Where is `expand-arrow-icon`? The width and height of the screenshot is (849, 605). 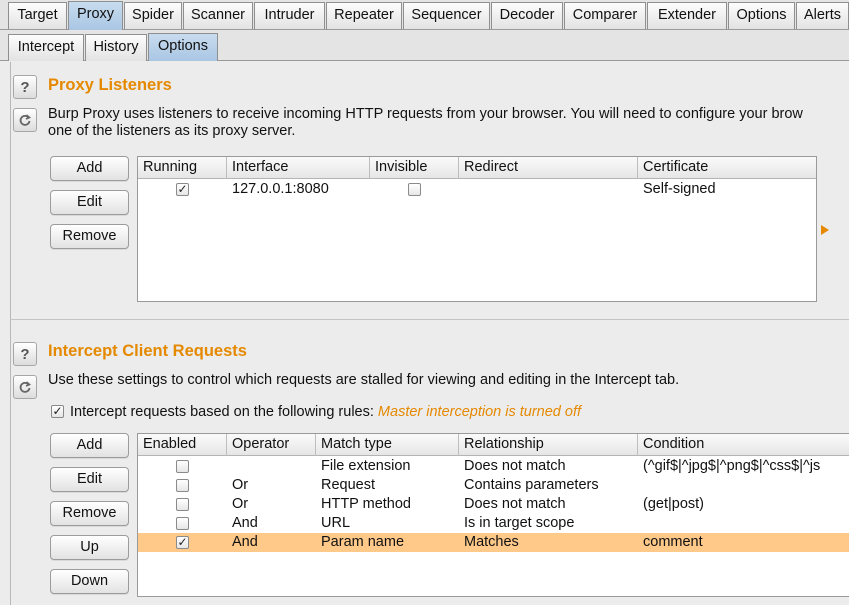 expand-arrow-icon is located at coordinates (825, 230).